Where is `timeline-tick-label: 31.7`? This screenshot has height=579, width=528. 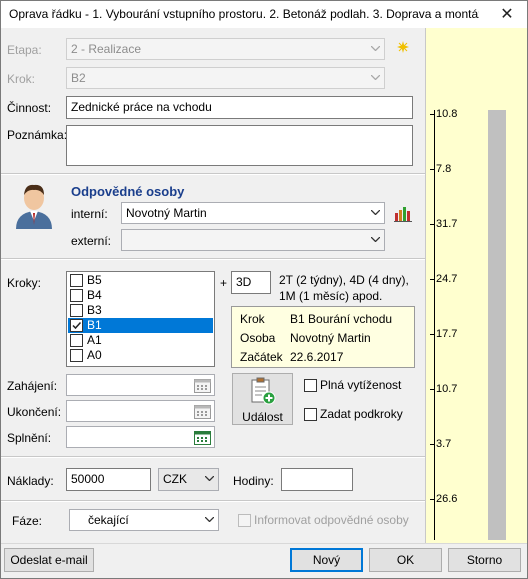
timeline-tick-label: 31.7 is located at coordinates (447, 224).